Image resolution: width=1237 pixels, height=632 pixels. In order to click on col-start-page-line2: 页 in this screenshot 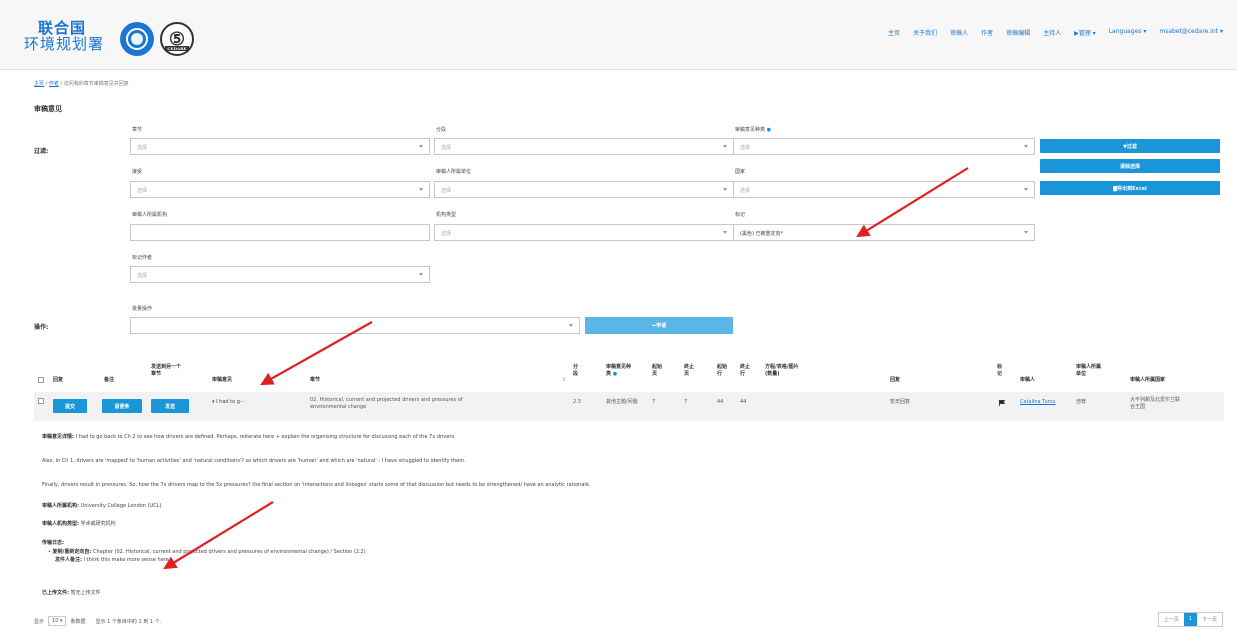, I will do `click(655, 374)`.